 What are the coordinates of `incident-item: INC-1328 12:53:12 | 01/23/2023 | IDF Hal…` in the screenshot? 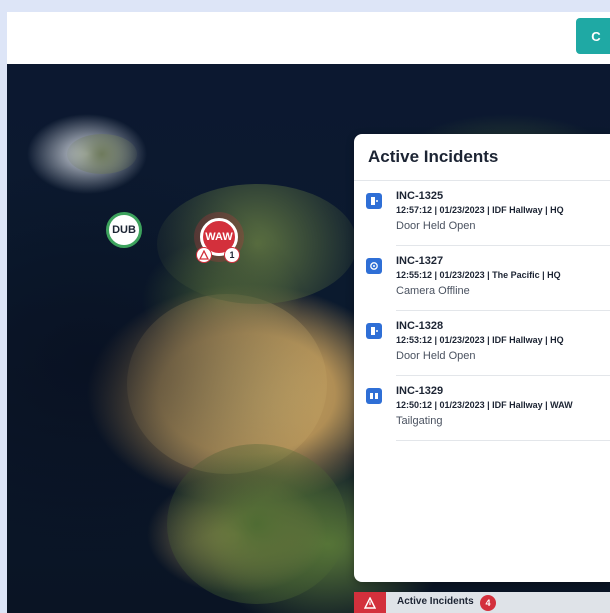 It's located at (482, 343).